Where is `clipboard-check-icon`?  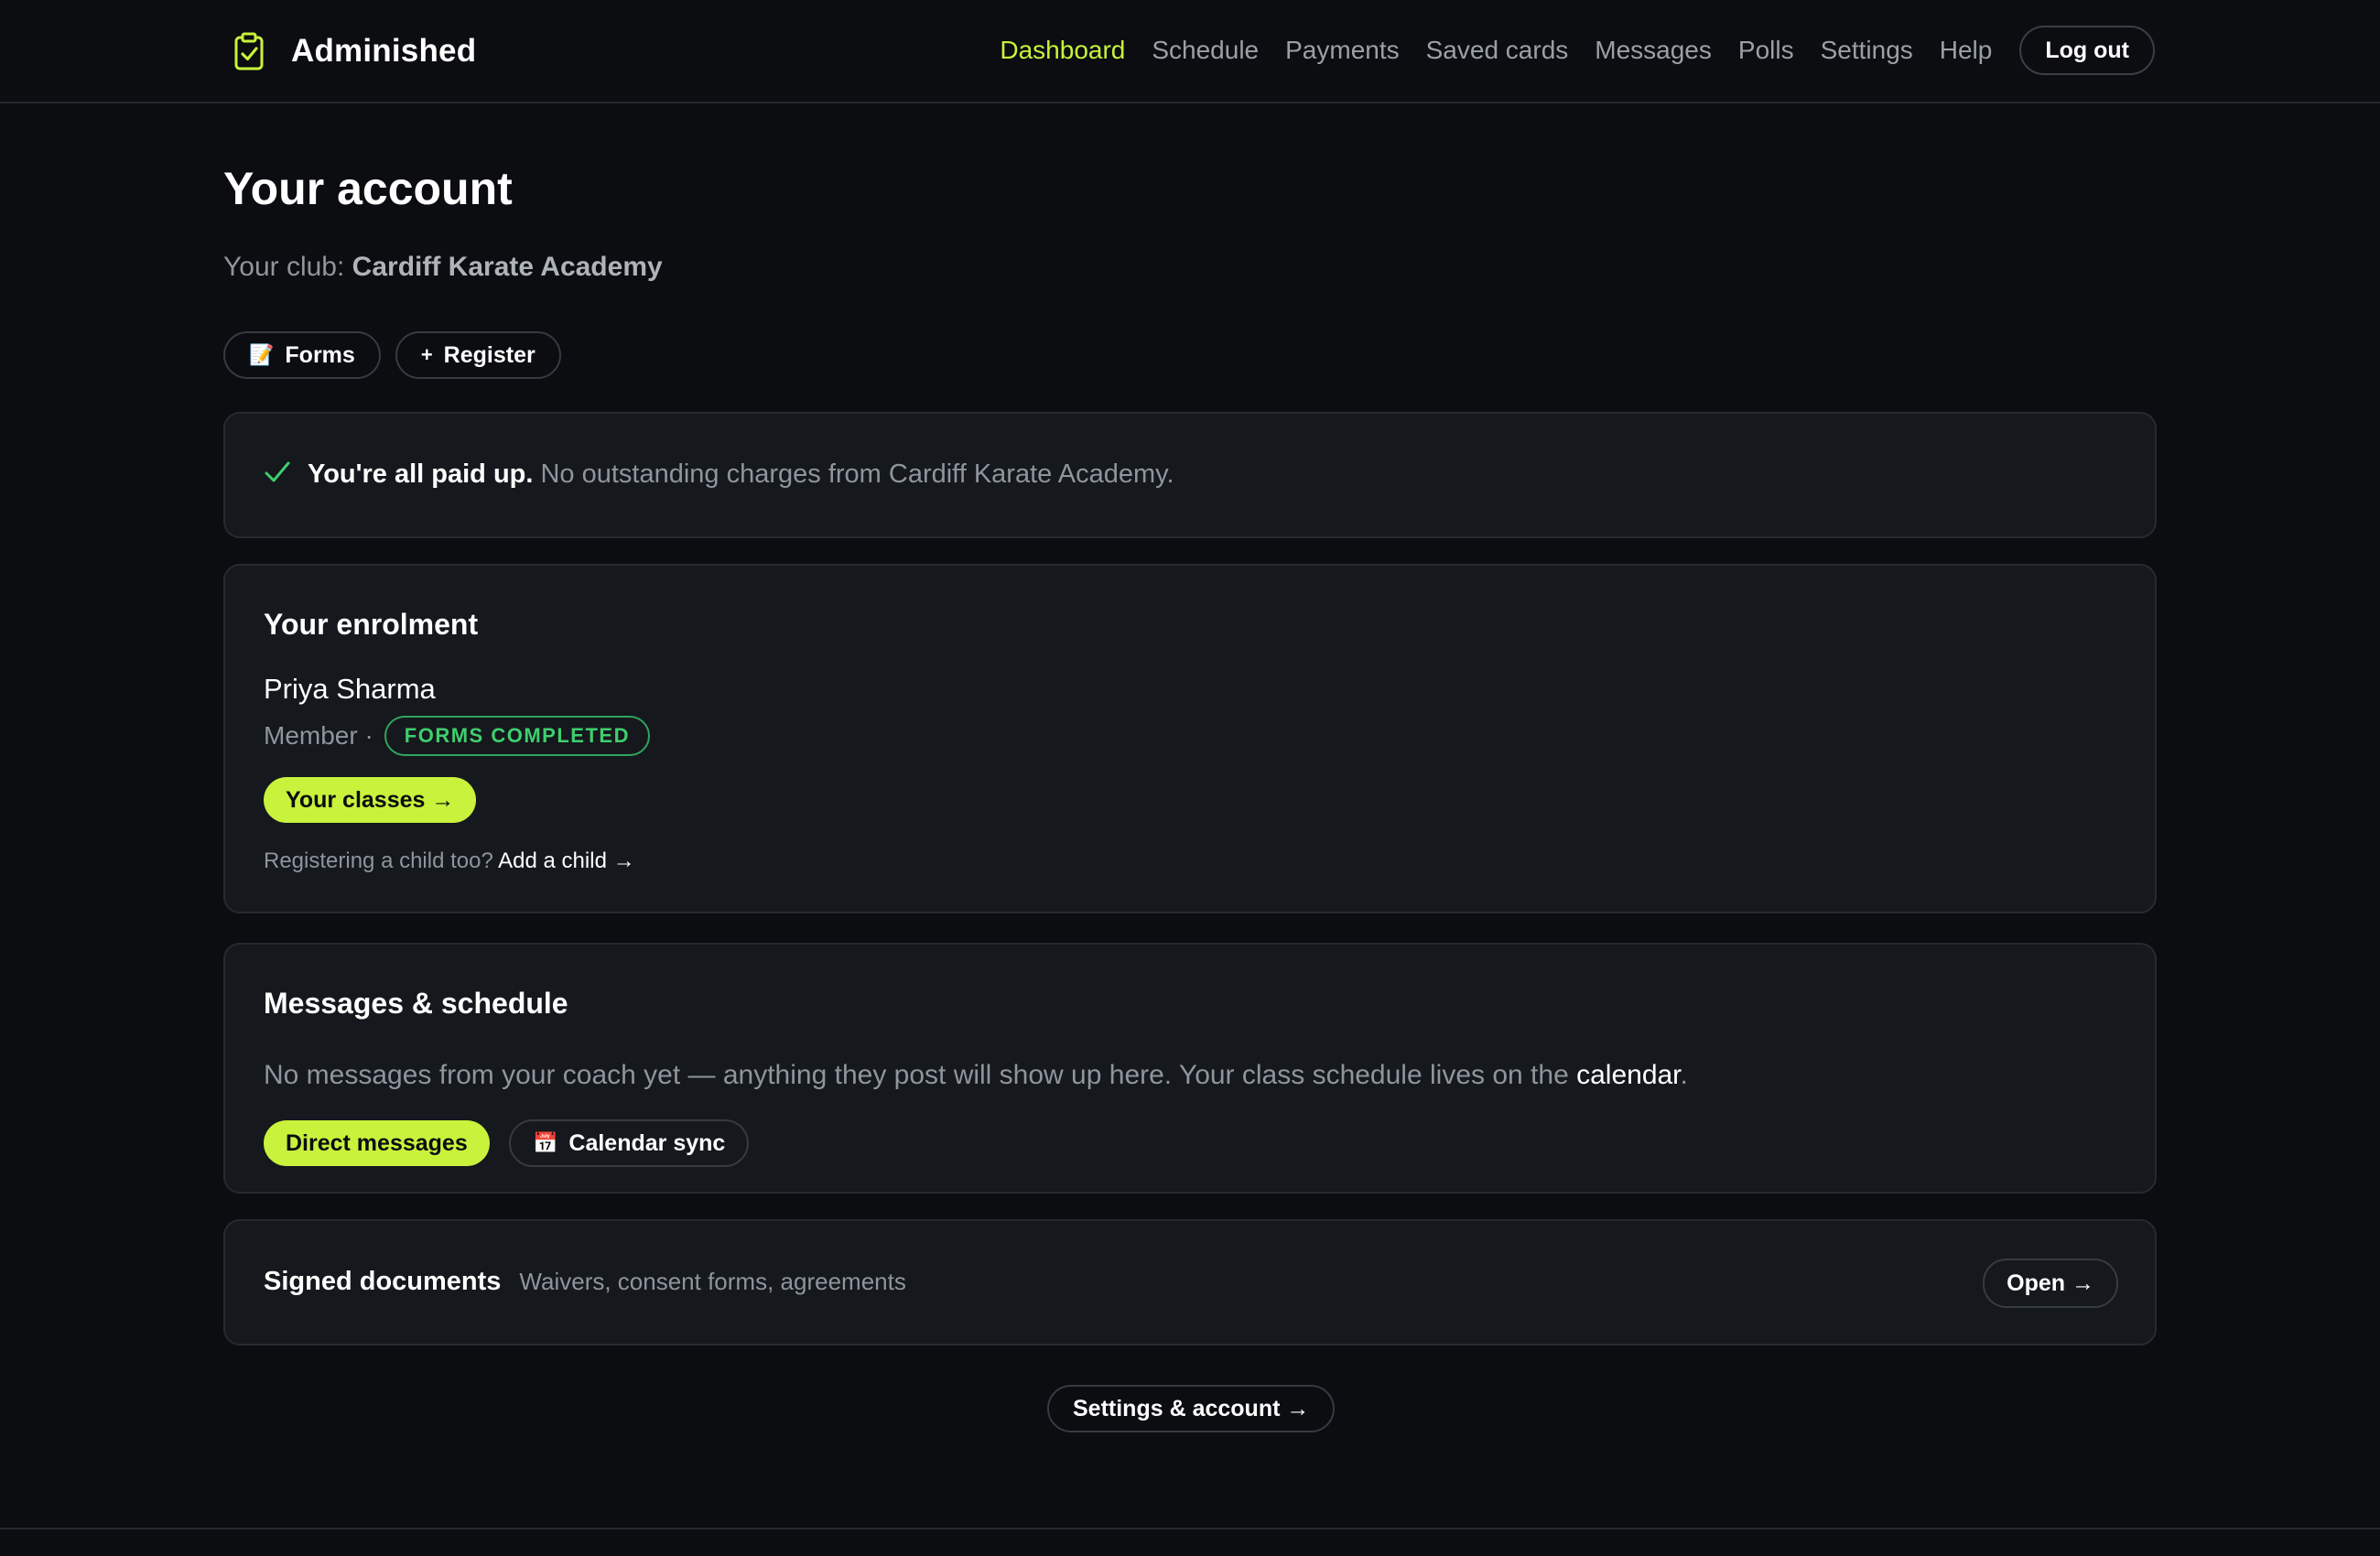
clipboard-check-icon is located at coordinates (249, 51).